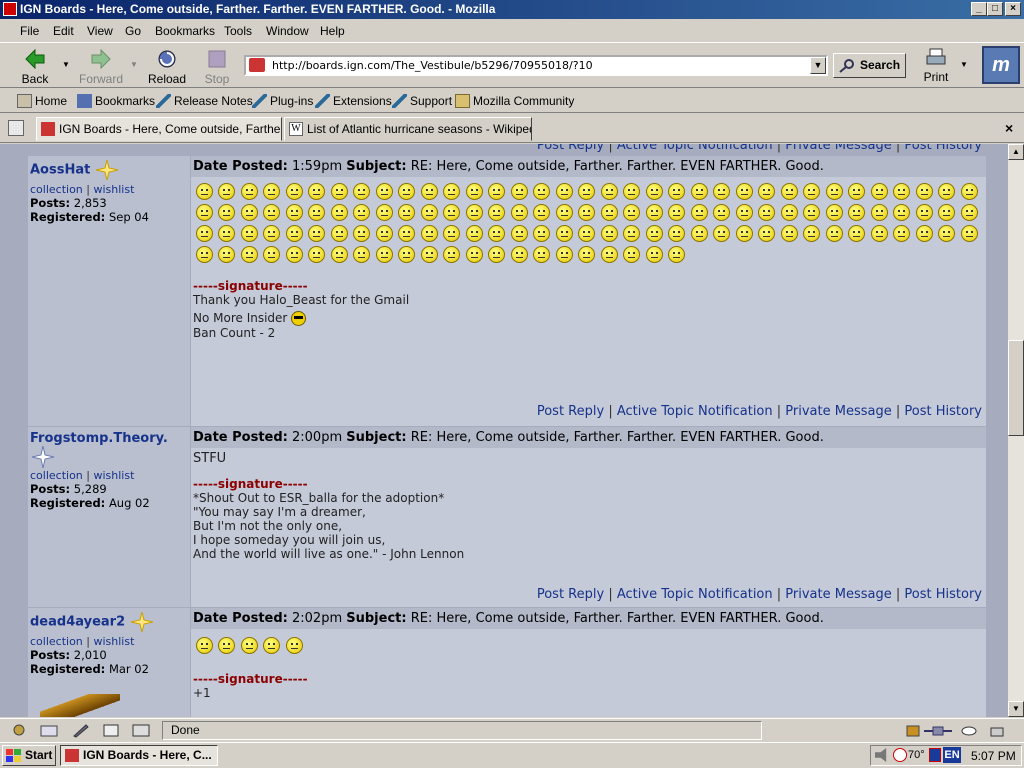  Describe the element at coordinates (332, 31) in the screenshot. I see `menu-help: Help` at that location.